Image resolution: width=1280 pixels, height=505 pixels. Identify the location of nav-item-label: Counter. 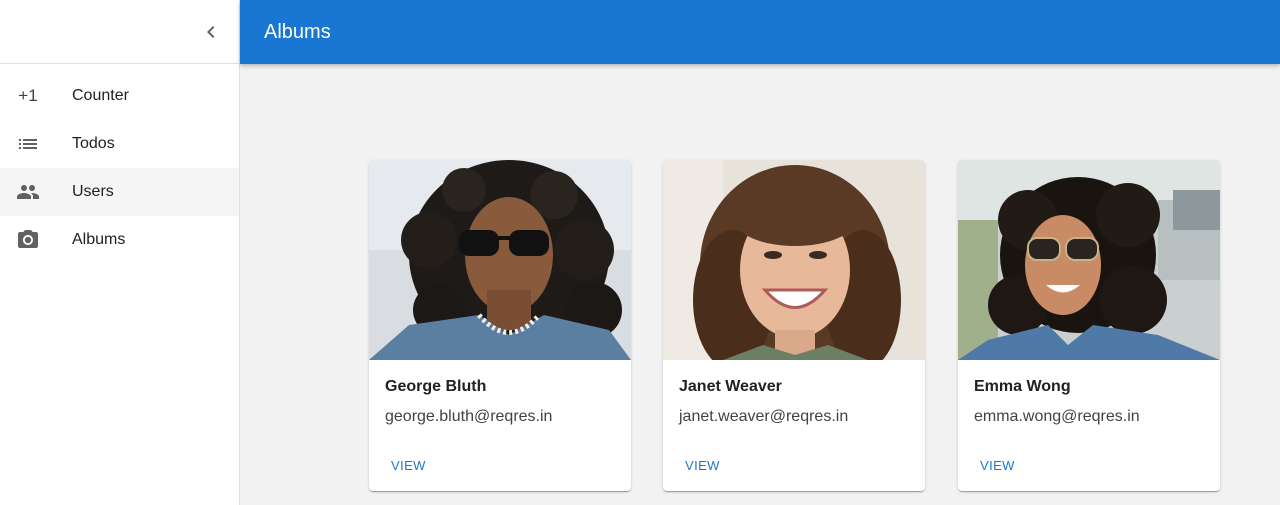
(100, 95).